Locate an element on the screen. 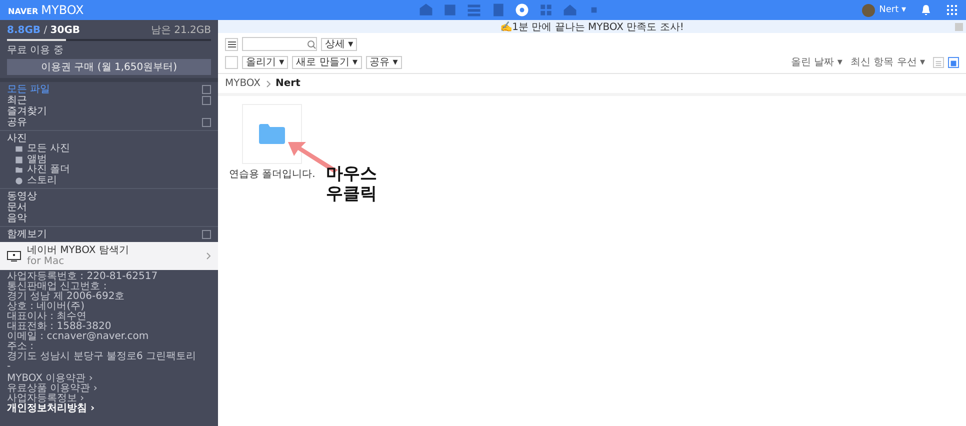 The width and height of the screenshot is (966, 426). nav-item: 스토리 is located at coordinates (42, 181).